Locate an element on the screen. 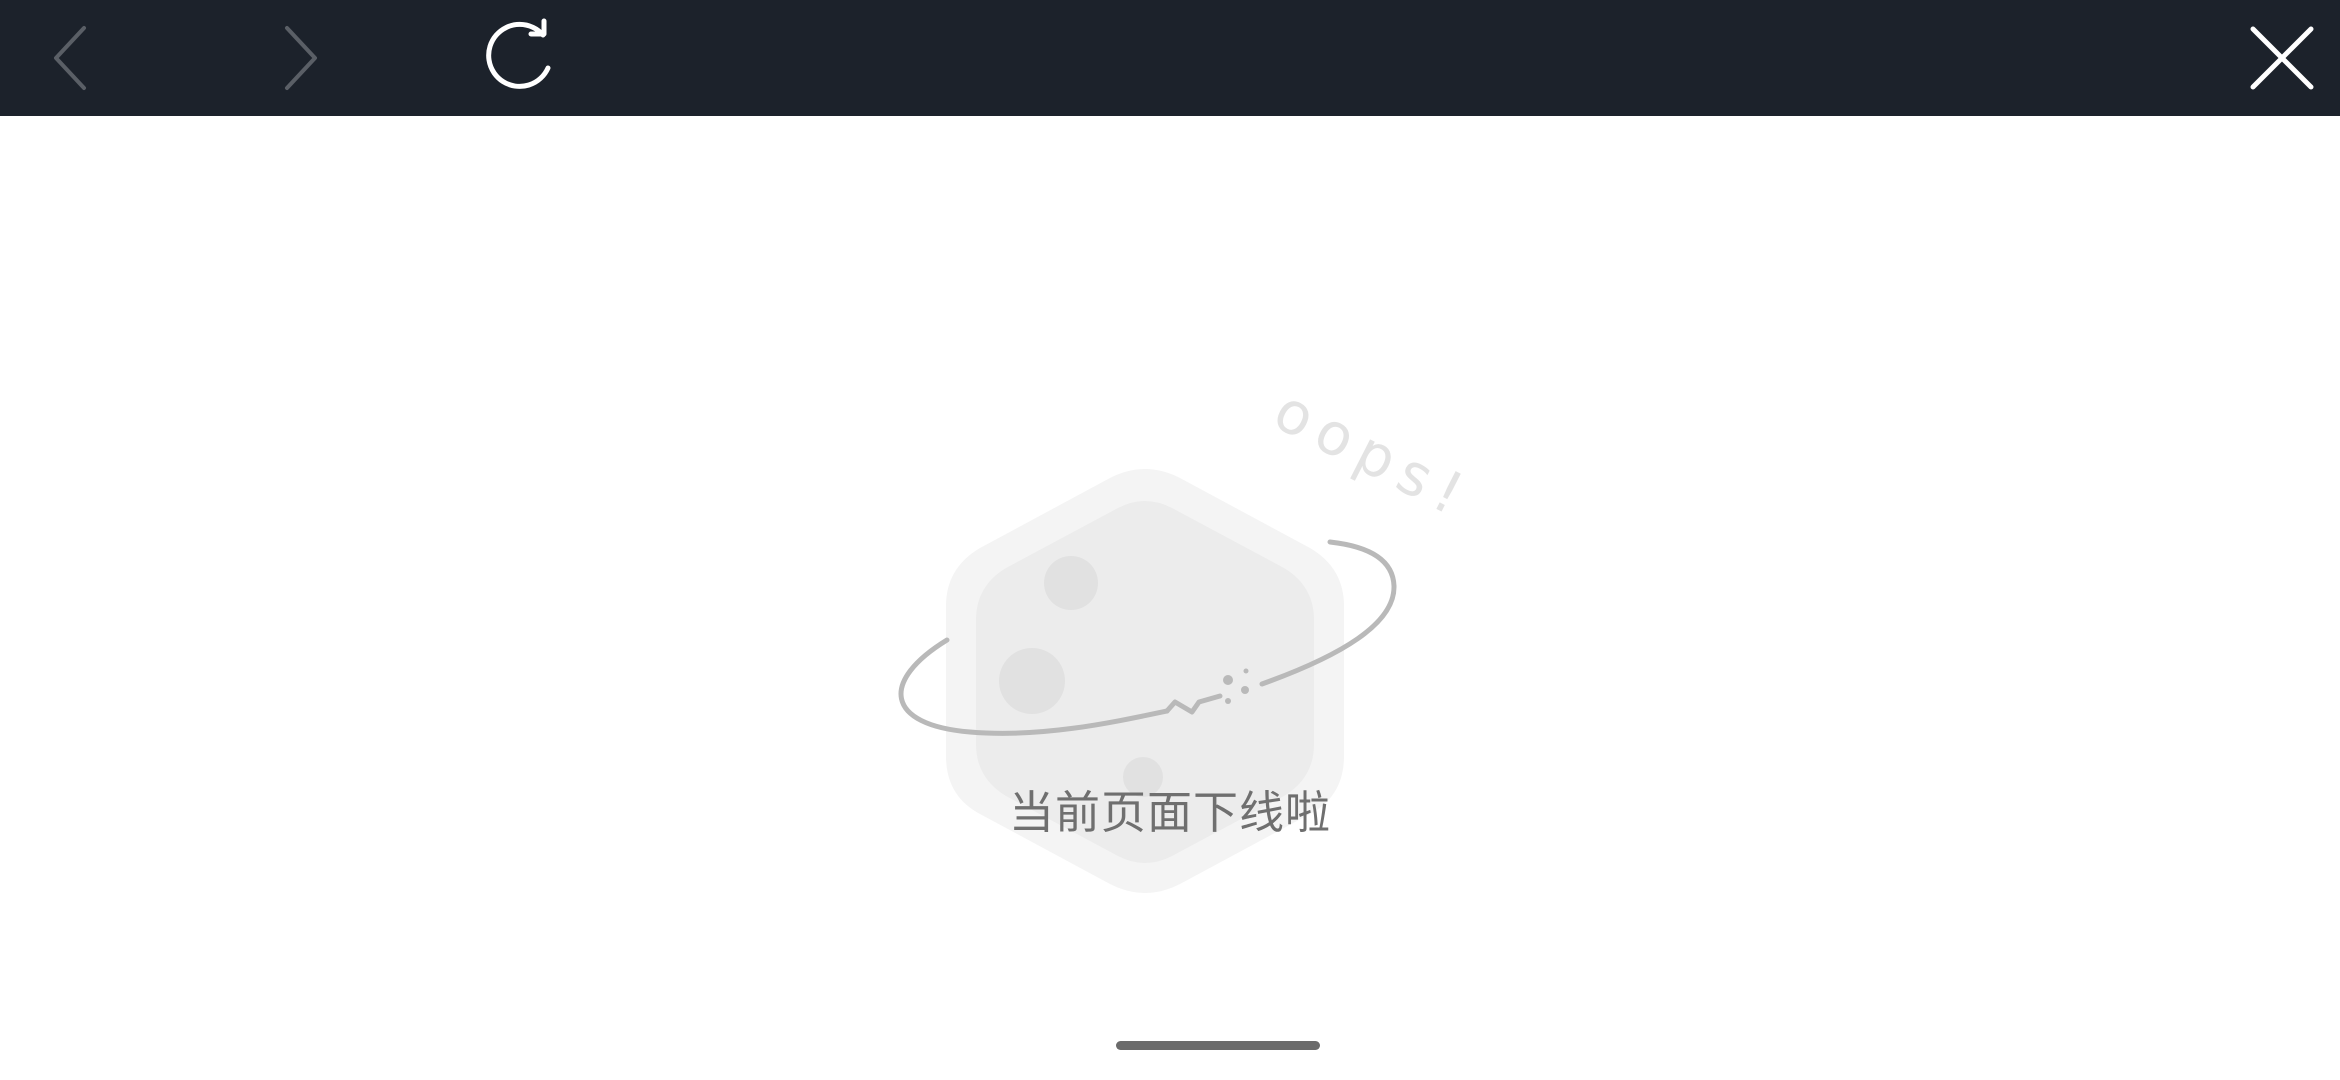  chevron-left-icon is located at coordinates (70, 58).